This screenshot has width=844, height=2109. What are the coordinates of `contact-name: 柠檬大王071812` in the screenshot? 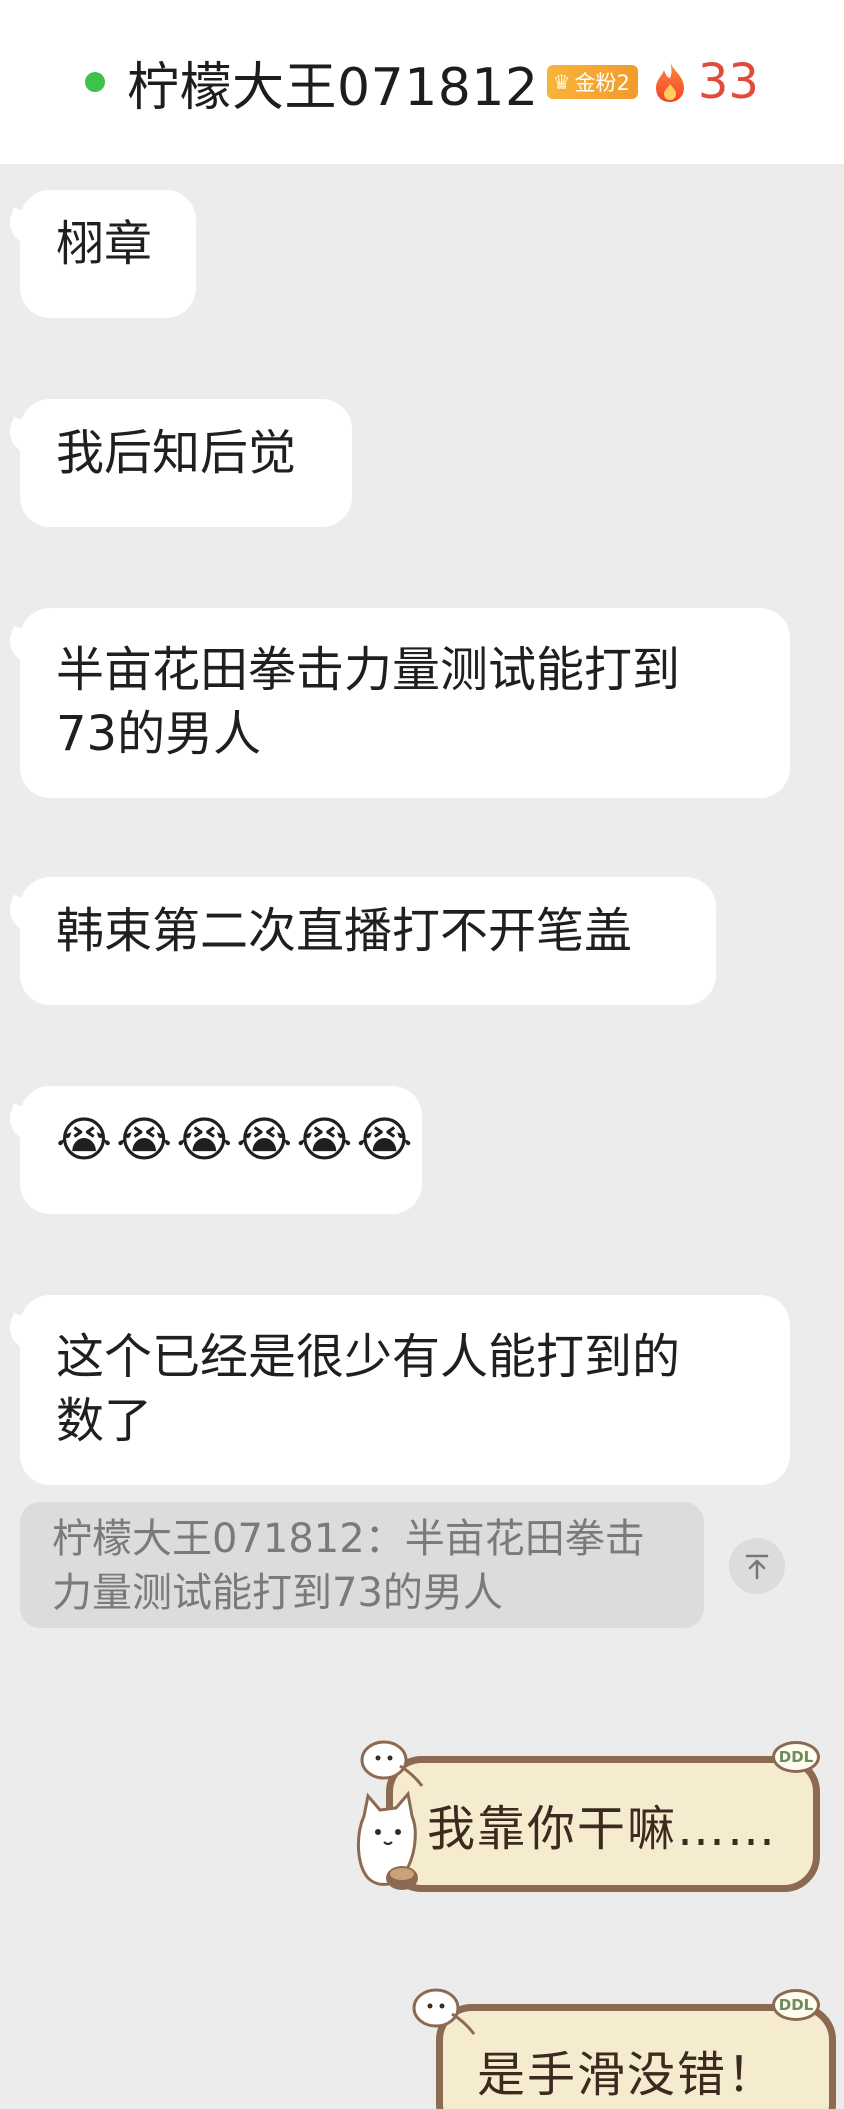 It's located at (333, 82).